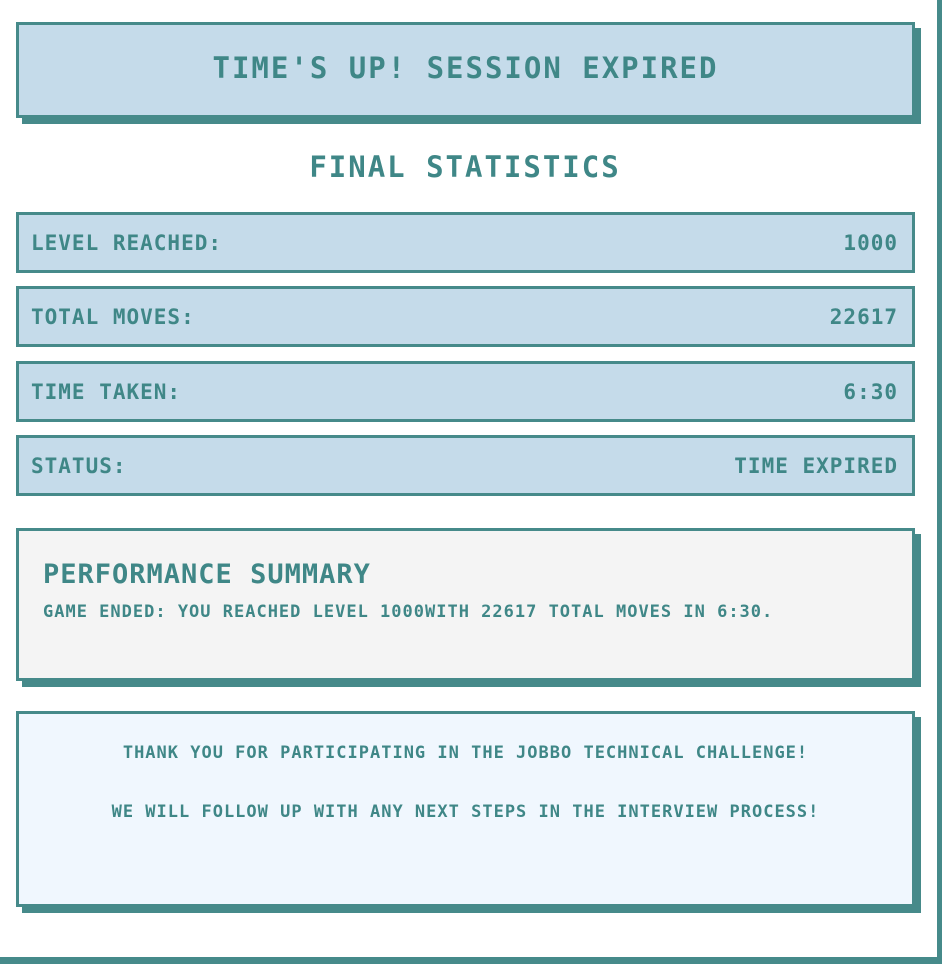 This screenshot has height=964, width=942. What do you see at coordinates (465, 783) in the screenshot?
I see `thank-you-spacer` at bounding box center [465, 783].